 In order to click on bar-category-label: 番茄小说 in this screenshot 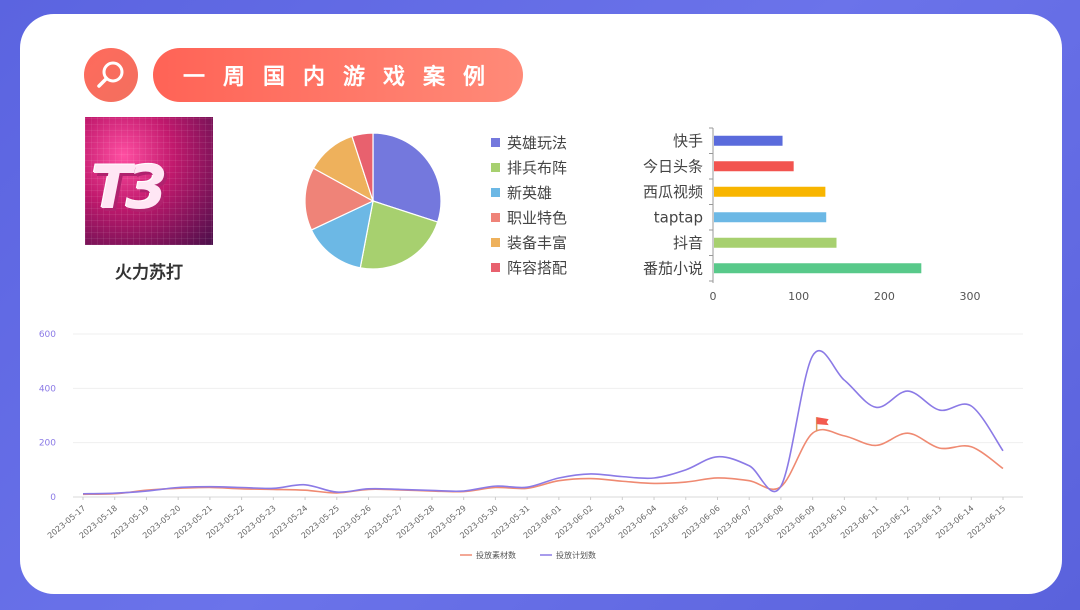, I will do `click(673, 268)`.